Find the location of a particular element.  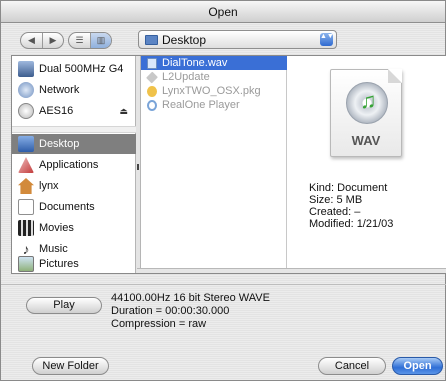

location-label: Desktop is located at coordinates (184, 39).